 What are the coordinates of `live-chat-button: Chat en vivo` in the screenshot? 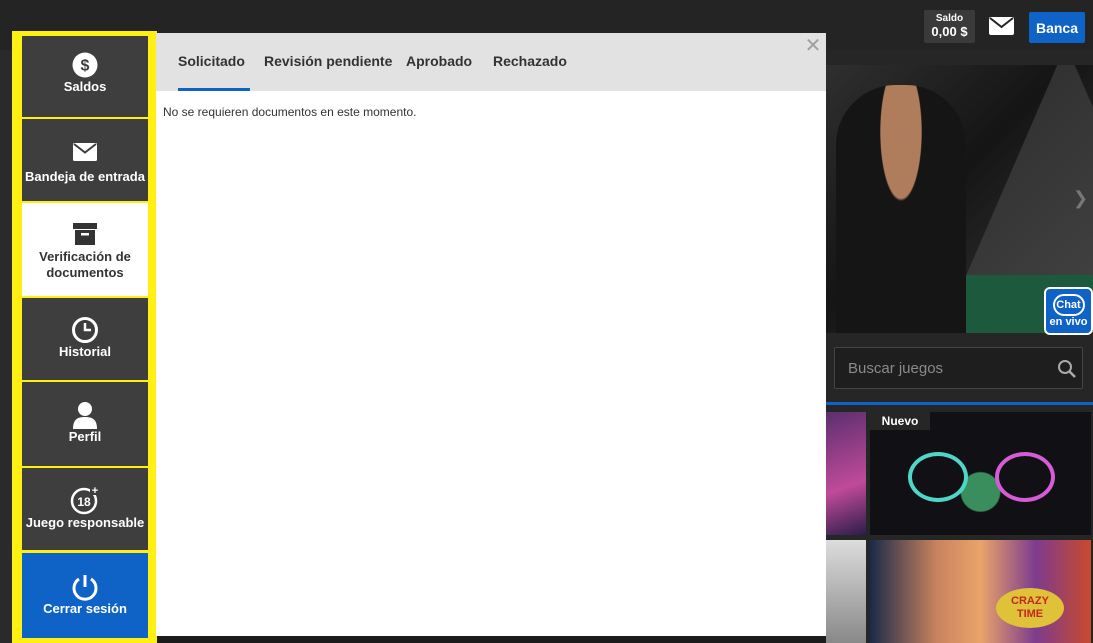 It's located at (1068, 311).